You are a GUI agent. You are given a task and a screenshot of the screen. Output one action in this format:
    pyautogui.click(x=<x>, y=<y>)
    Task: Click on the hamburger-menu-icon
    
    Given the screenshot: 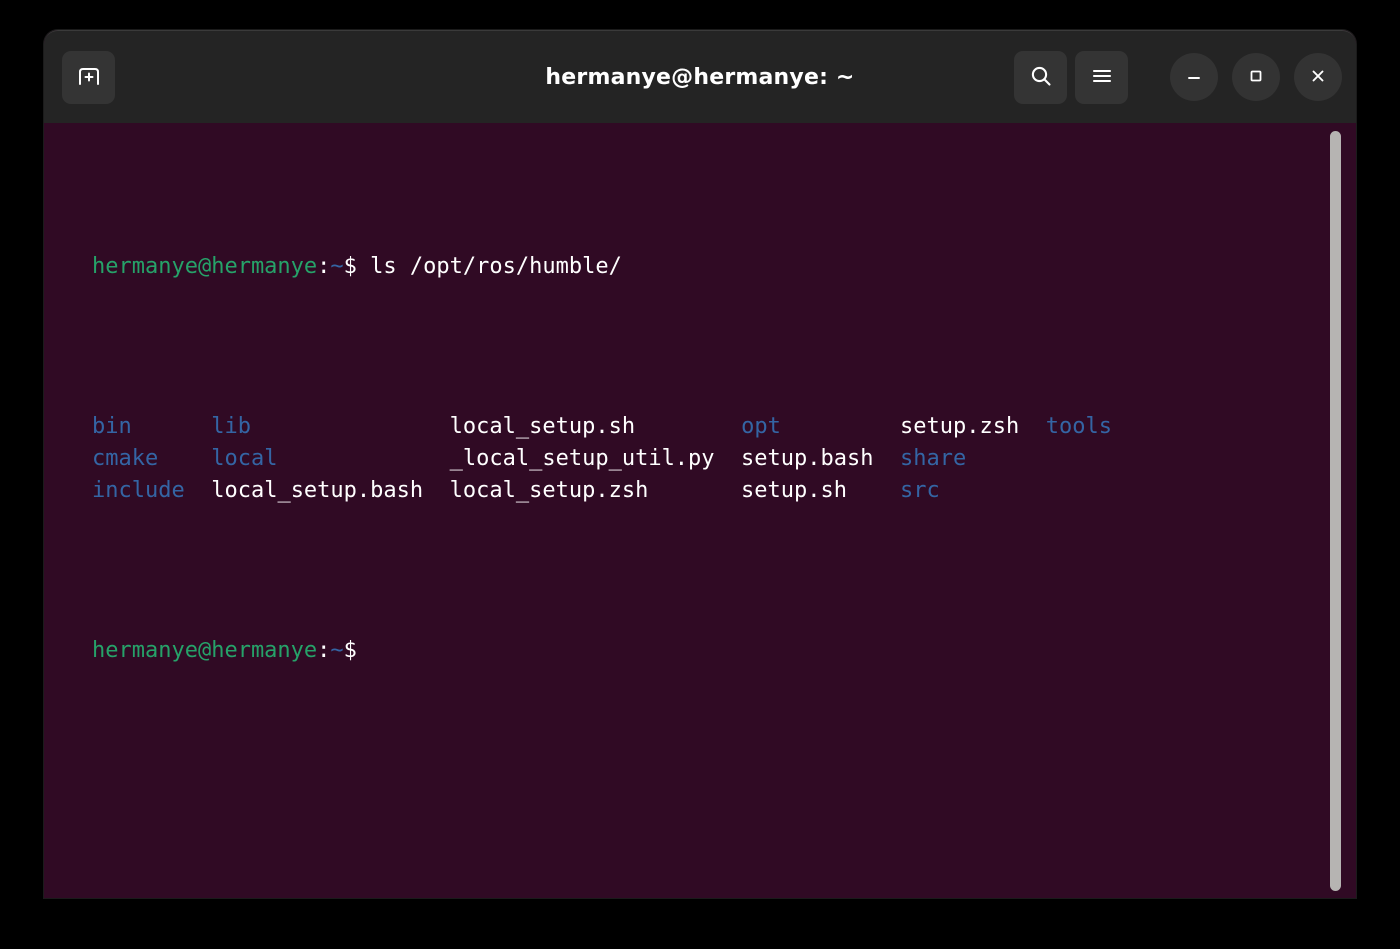 What is the action you would take?
    pyautogui.click(x=1102, y=77)
    